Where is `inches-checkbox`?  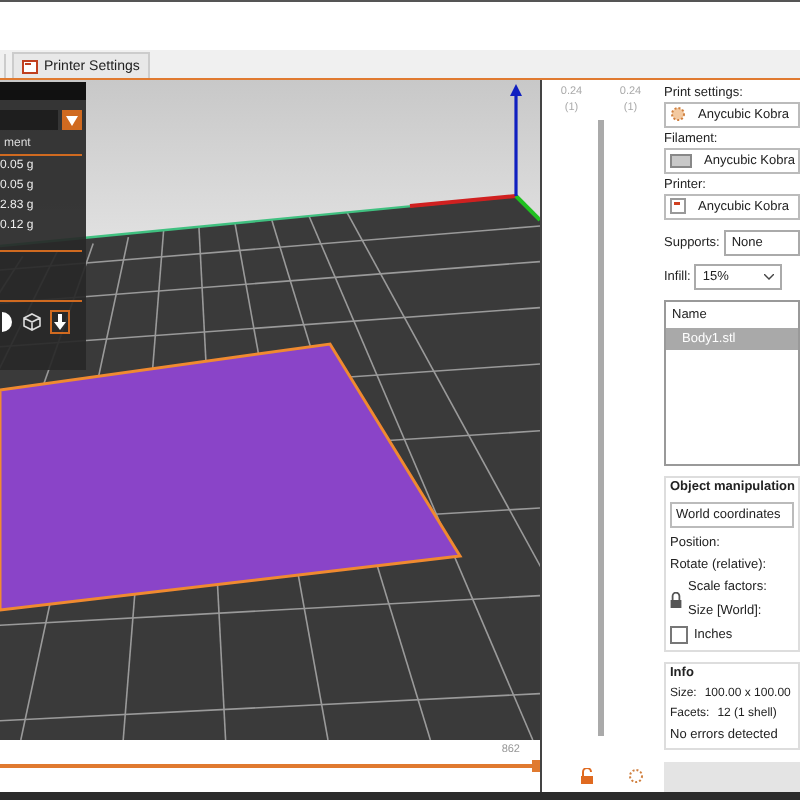 inches-checkbox is located at coordinates (679, 635).